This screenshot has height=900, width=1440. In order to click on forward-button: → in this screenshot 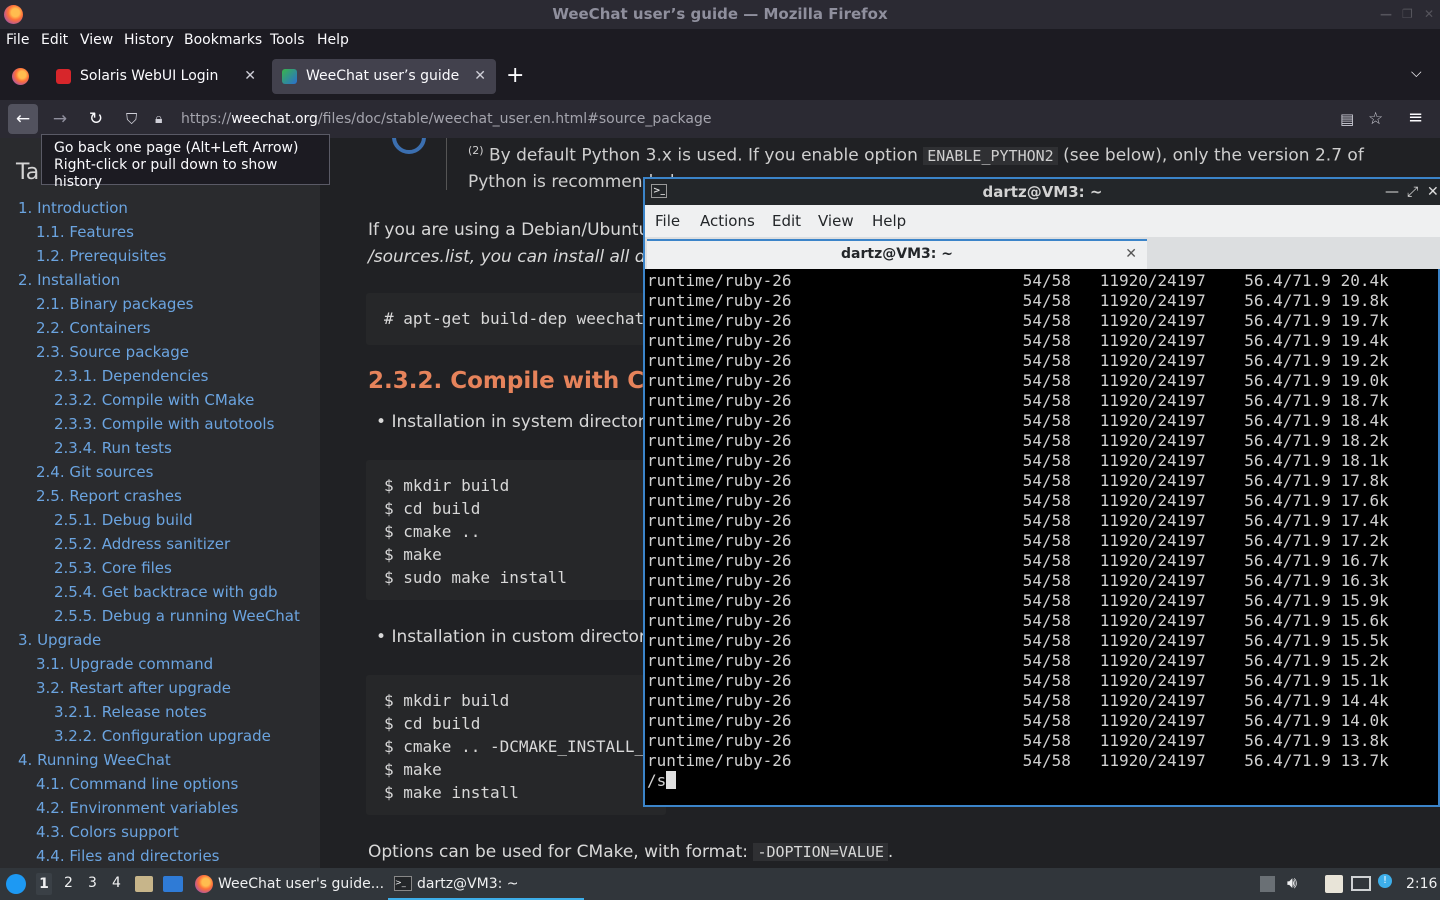, I will do `click(60, 119)`.